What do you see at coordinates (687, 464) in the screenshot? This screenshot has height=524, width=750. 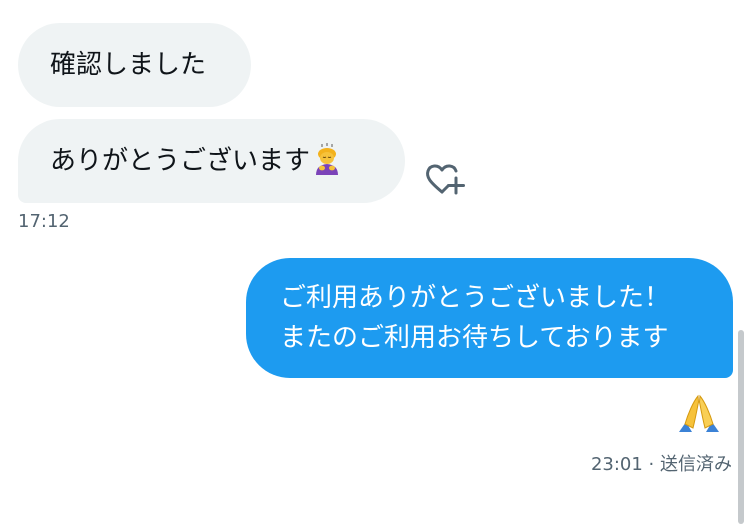 I see `delivery-status: · 送信済み` at bounding box center [687, 464].